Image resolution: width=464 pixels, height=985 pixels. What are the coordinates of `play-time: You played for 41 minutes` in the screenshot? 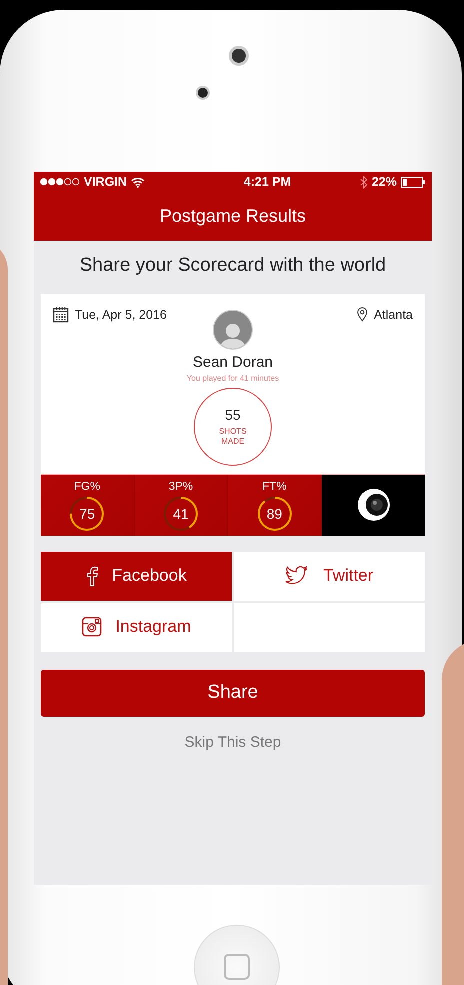 It's located at (233, 378).